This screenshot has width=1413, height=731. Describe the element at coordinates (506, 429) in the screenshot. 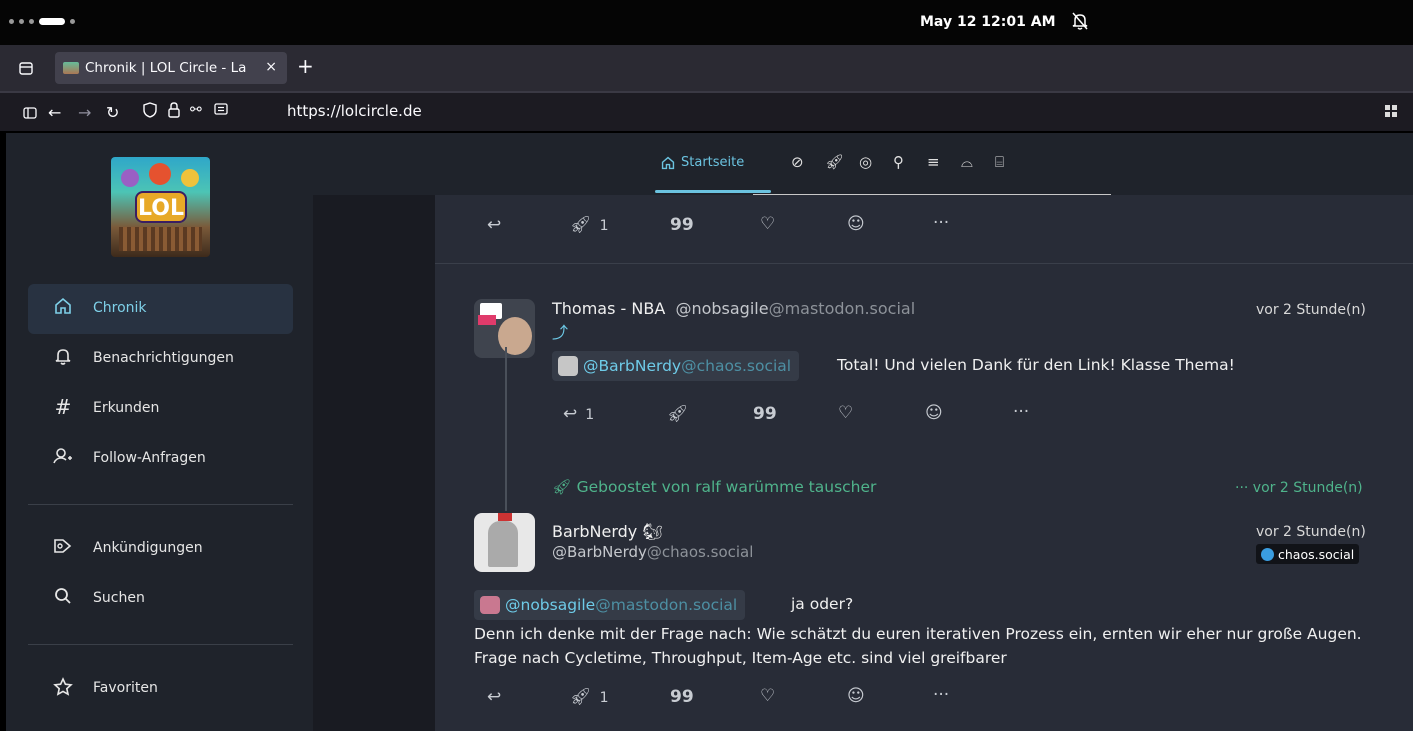

I see `thread-connector` at that location.